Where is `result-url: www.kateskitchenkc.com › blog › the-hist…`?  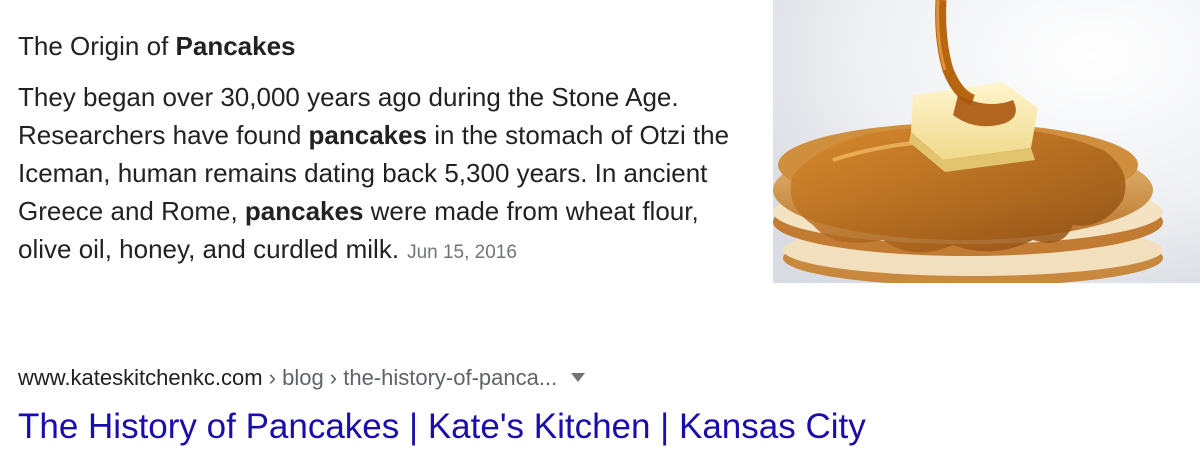 result-url: www.kateskitchenkc.com › blog › the-hist… is located at coordinates (302, 378).